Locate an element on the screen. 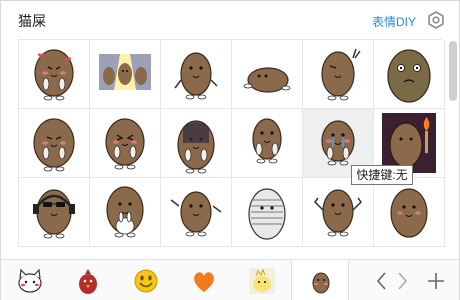 The image size is (460, 300). sticker-hugging-bunny-image is located at coordinates (125, 212).